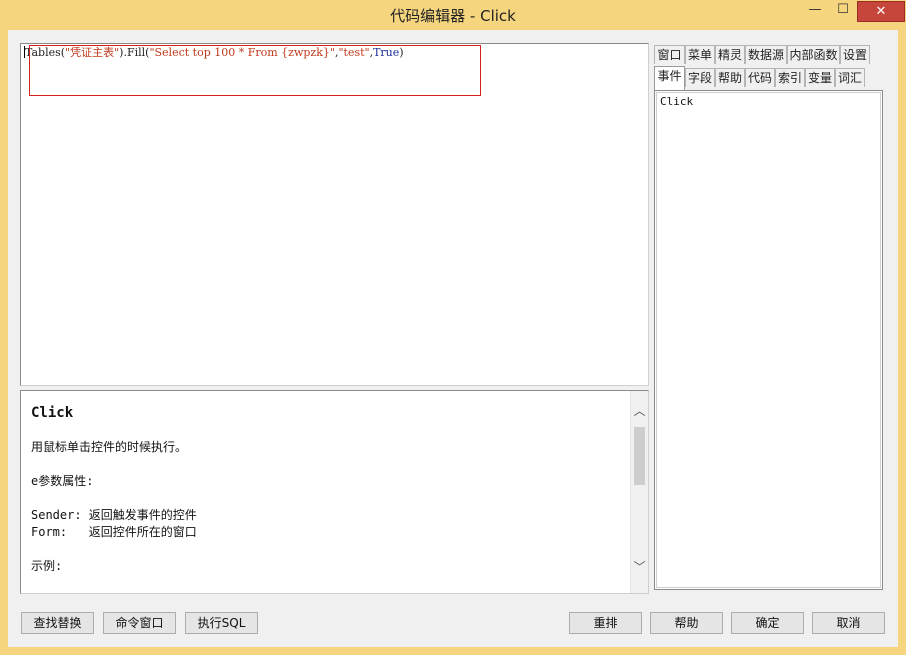 This screenshot has width=906, height=655. I want to click on help-line: Form: 返回控件所在的窗口, so click(114, 532).